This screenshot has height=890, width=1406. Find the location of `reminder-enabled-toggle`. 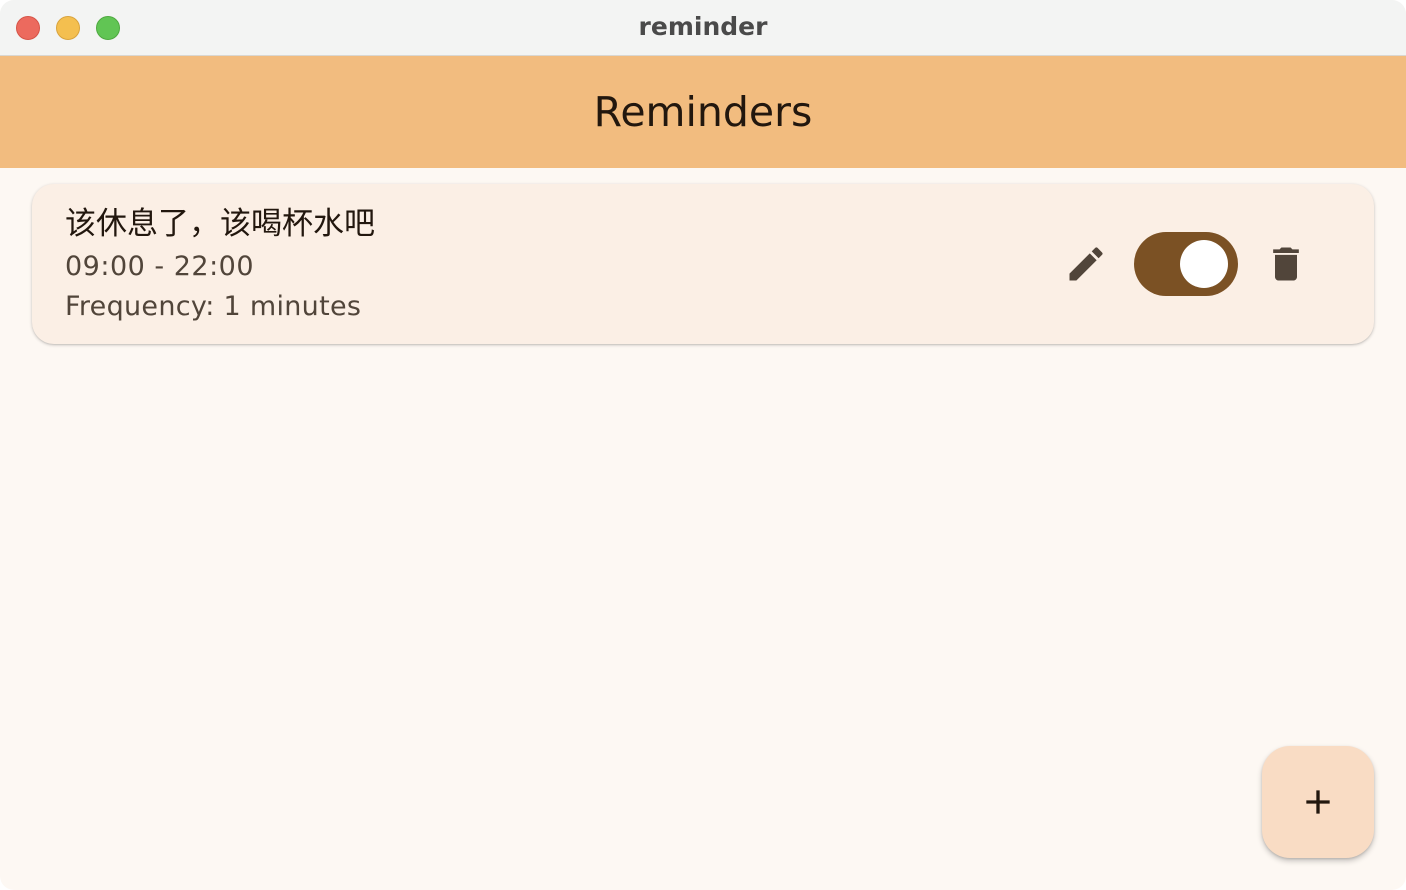

reminder-enabled-toggle is located at coordinates (1186, 264).